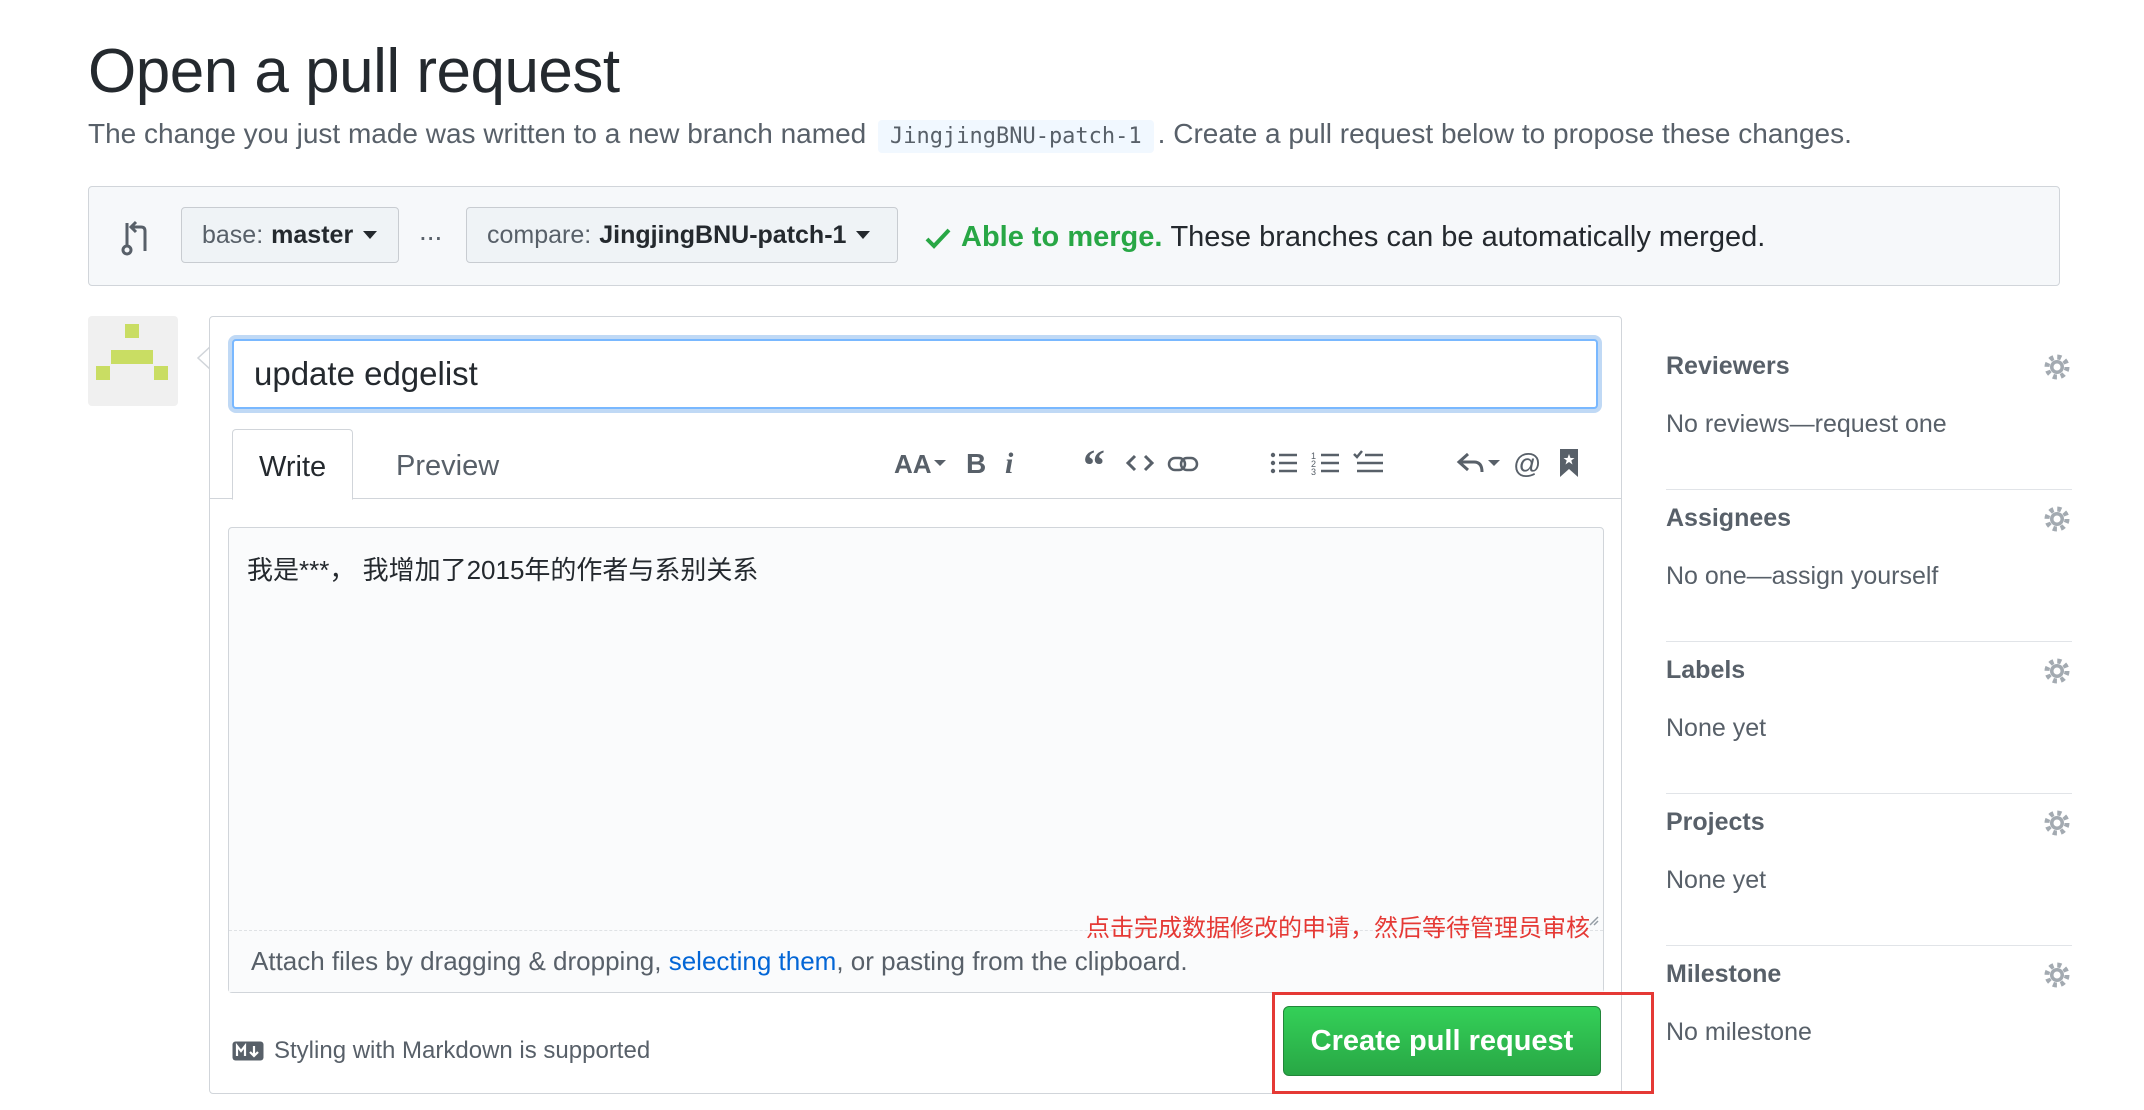  I want to click on sidebar-heading: Milestone, so click(1724, 974).